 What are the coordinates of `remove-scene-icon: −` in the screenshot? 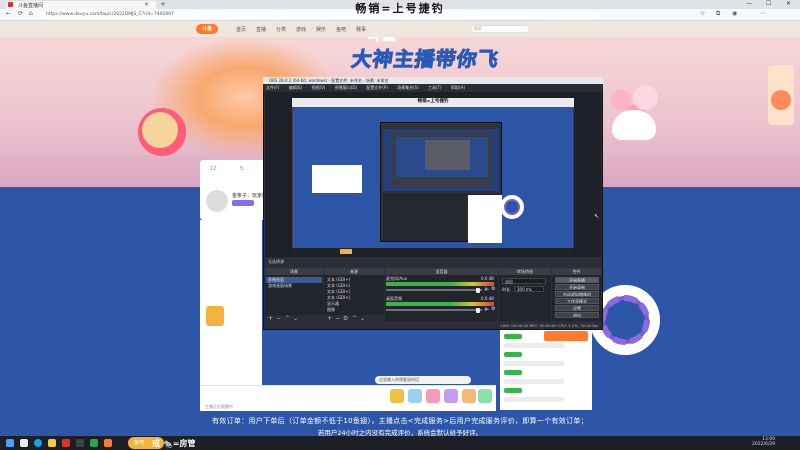 It's located at (278, 318).